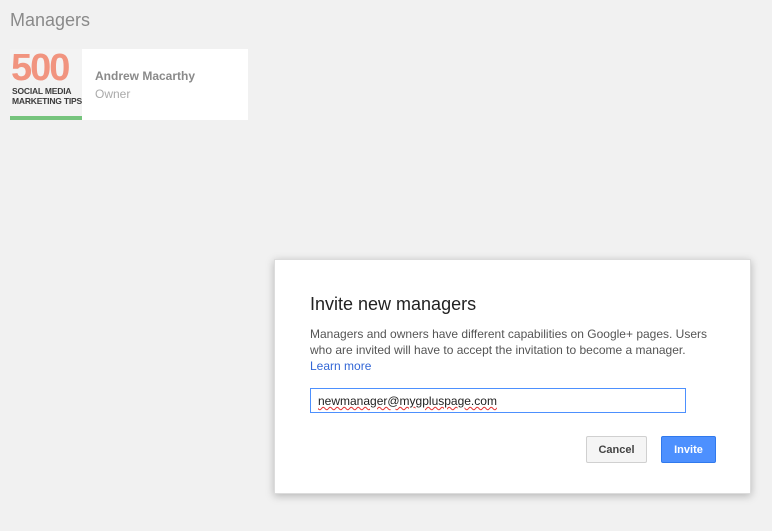 The height and width of the screenshot is (531, 772). I want to click on manager-info: Andrew Macarthy Owner, so click(138, 84).